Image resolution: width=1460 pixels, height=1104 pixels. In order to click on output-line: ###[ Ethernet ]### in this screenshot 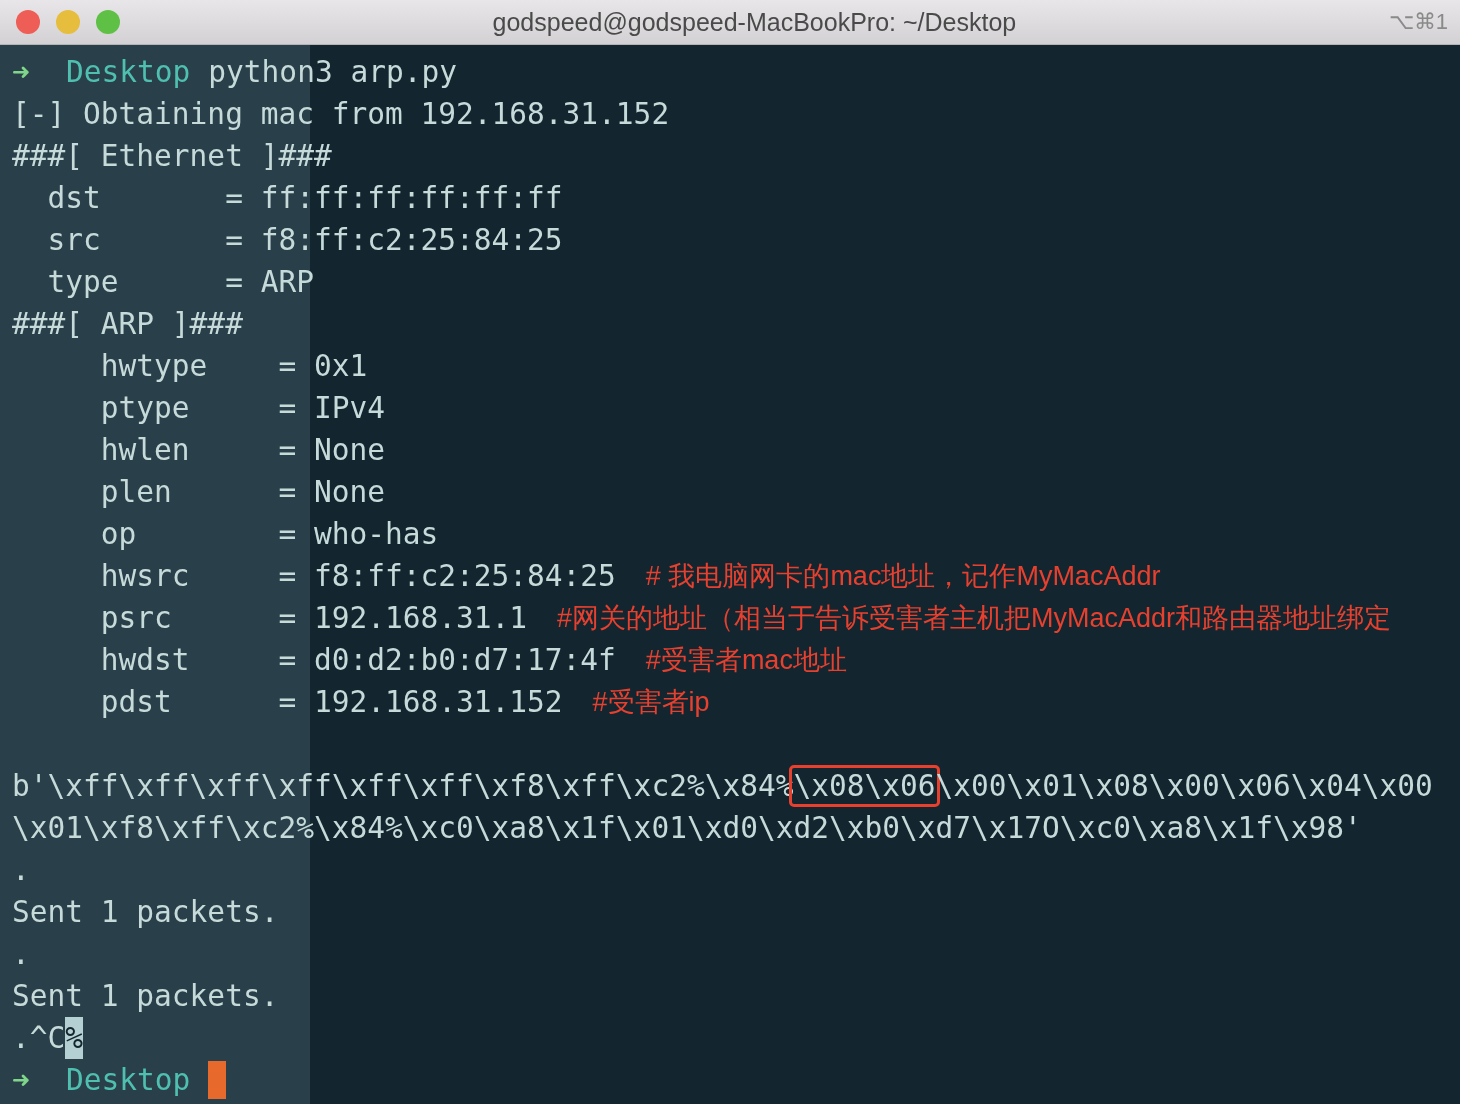, I will do `click(172, 156)`.